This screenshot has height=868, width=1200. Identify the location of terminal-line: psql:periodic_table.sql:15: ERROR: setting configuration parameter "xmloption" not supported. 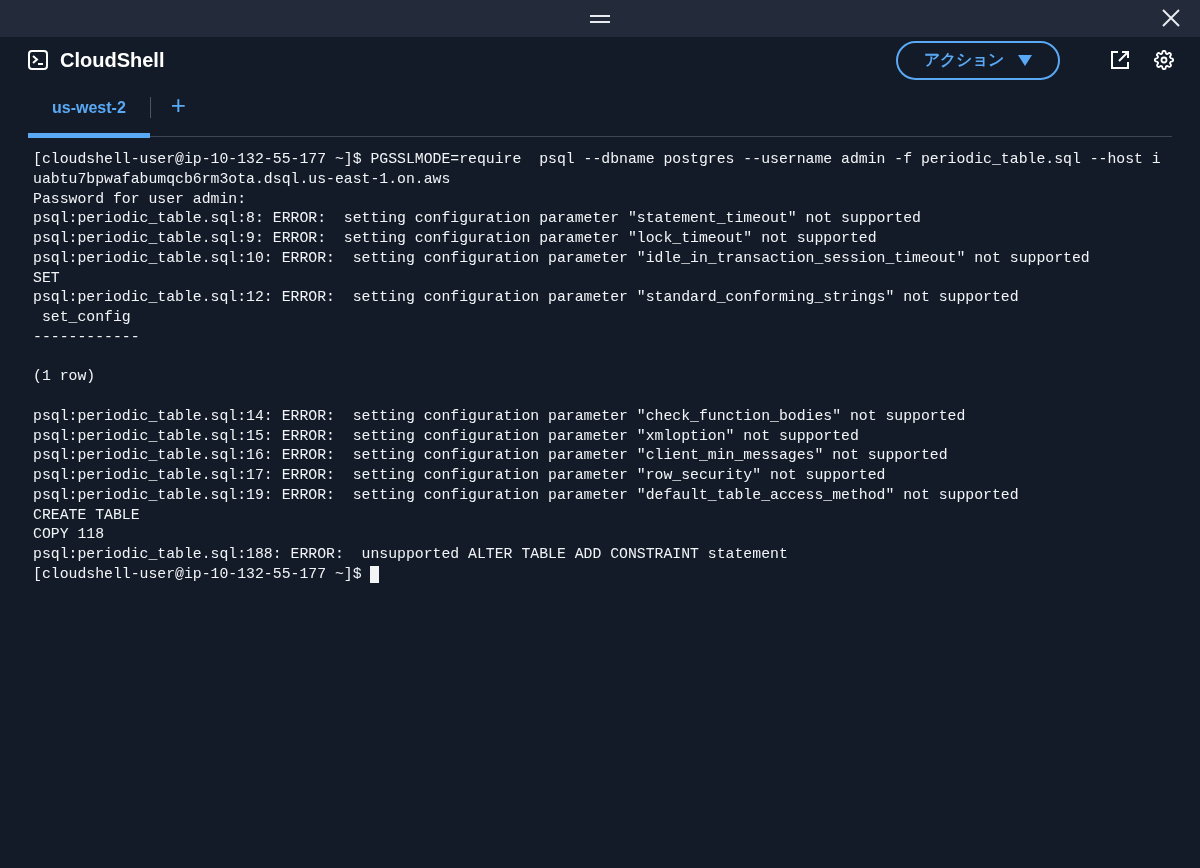
(446, 436).